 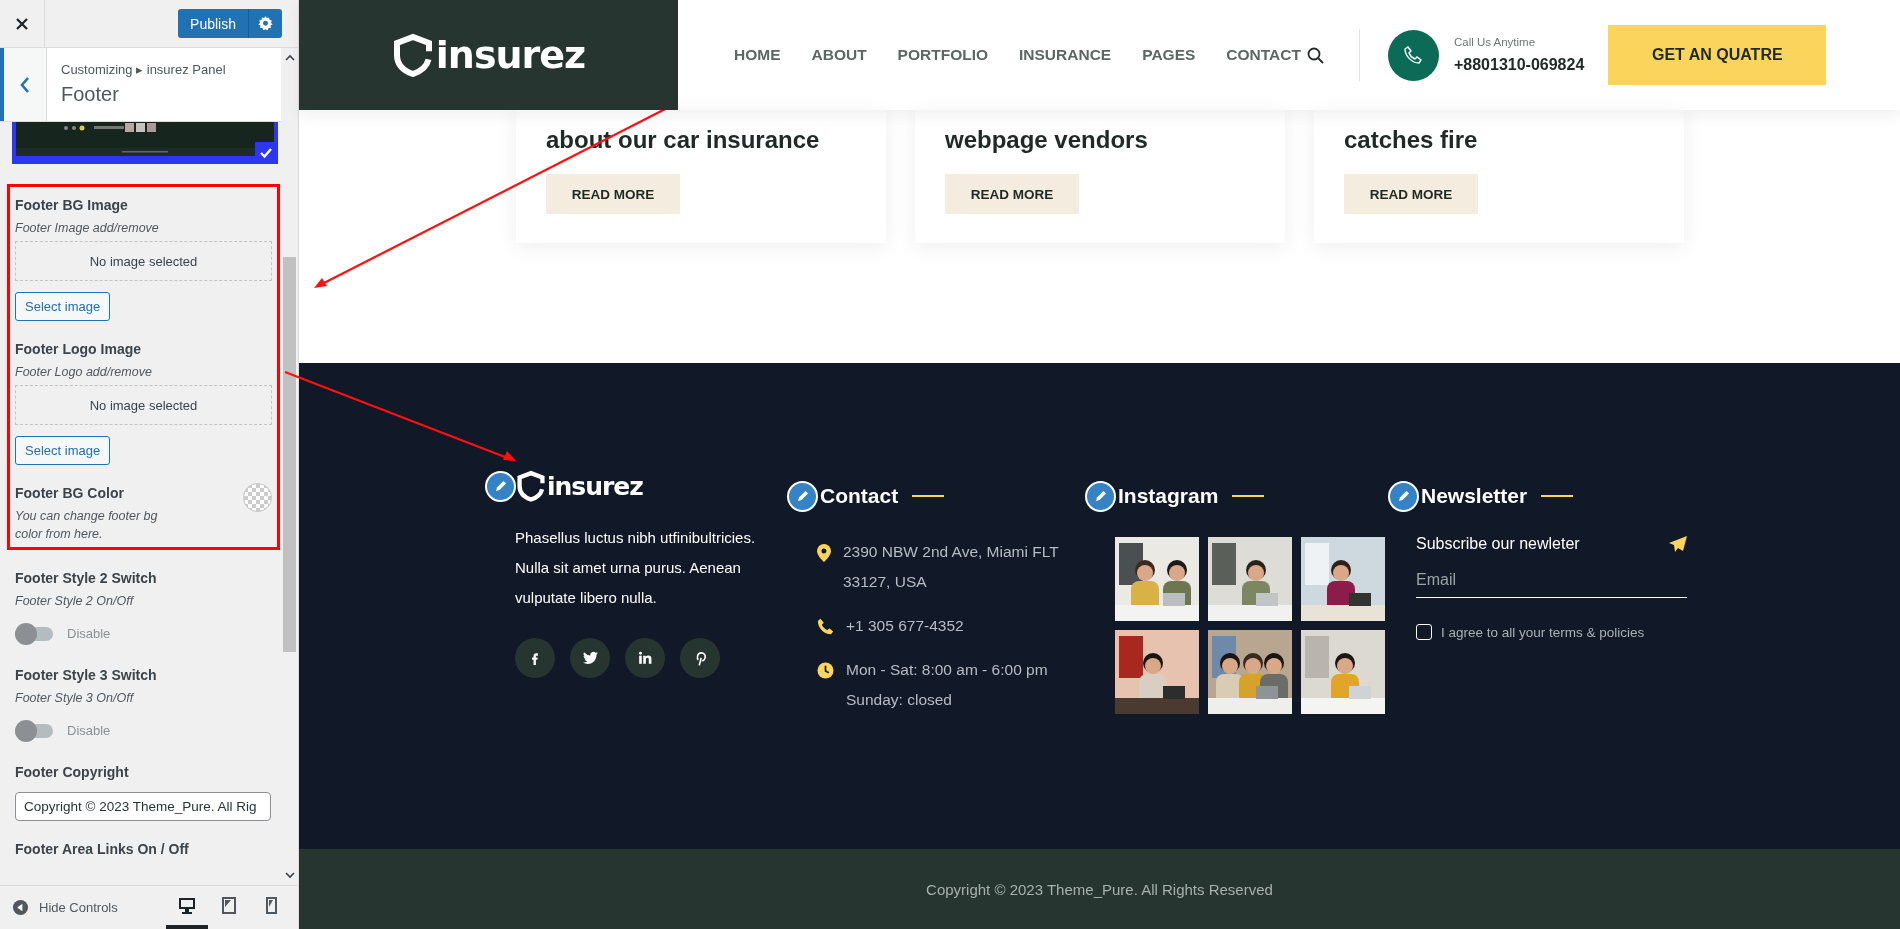 I want to click on scrollbar-thumb, so click(x=289, y=454).